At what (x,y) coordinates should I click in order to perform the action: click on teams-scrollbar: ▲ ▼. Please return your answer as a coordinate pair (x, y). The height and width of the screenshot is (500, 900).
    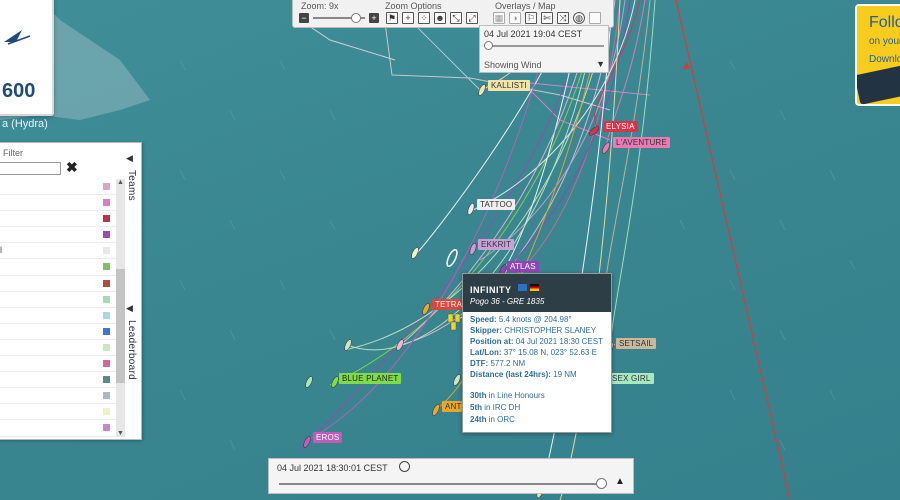
    Looking at the image, I should click on (120, 308).